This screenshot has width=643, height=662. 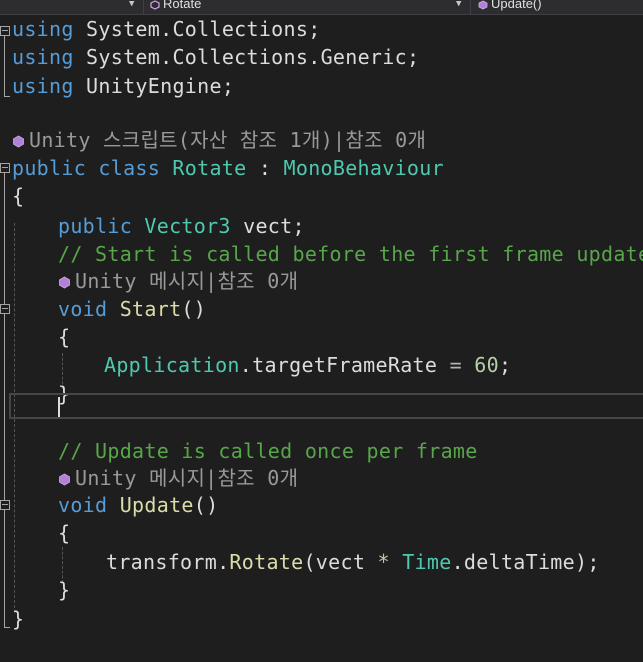 I want to click on method-icon, so click(x=483, y=5).